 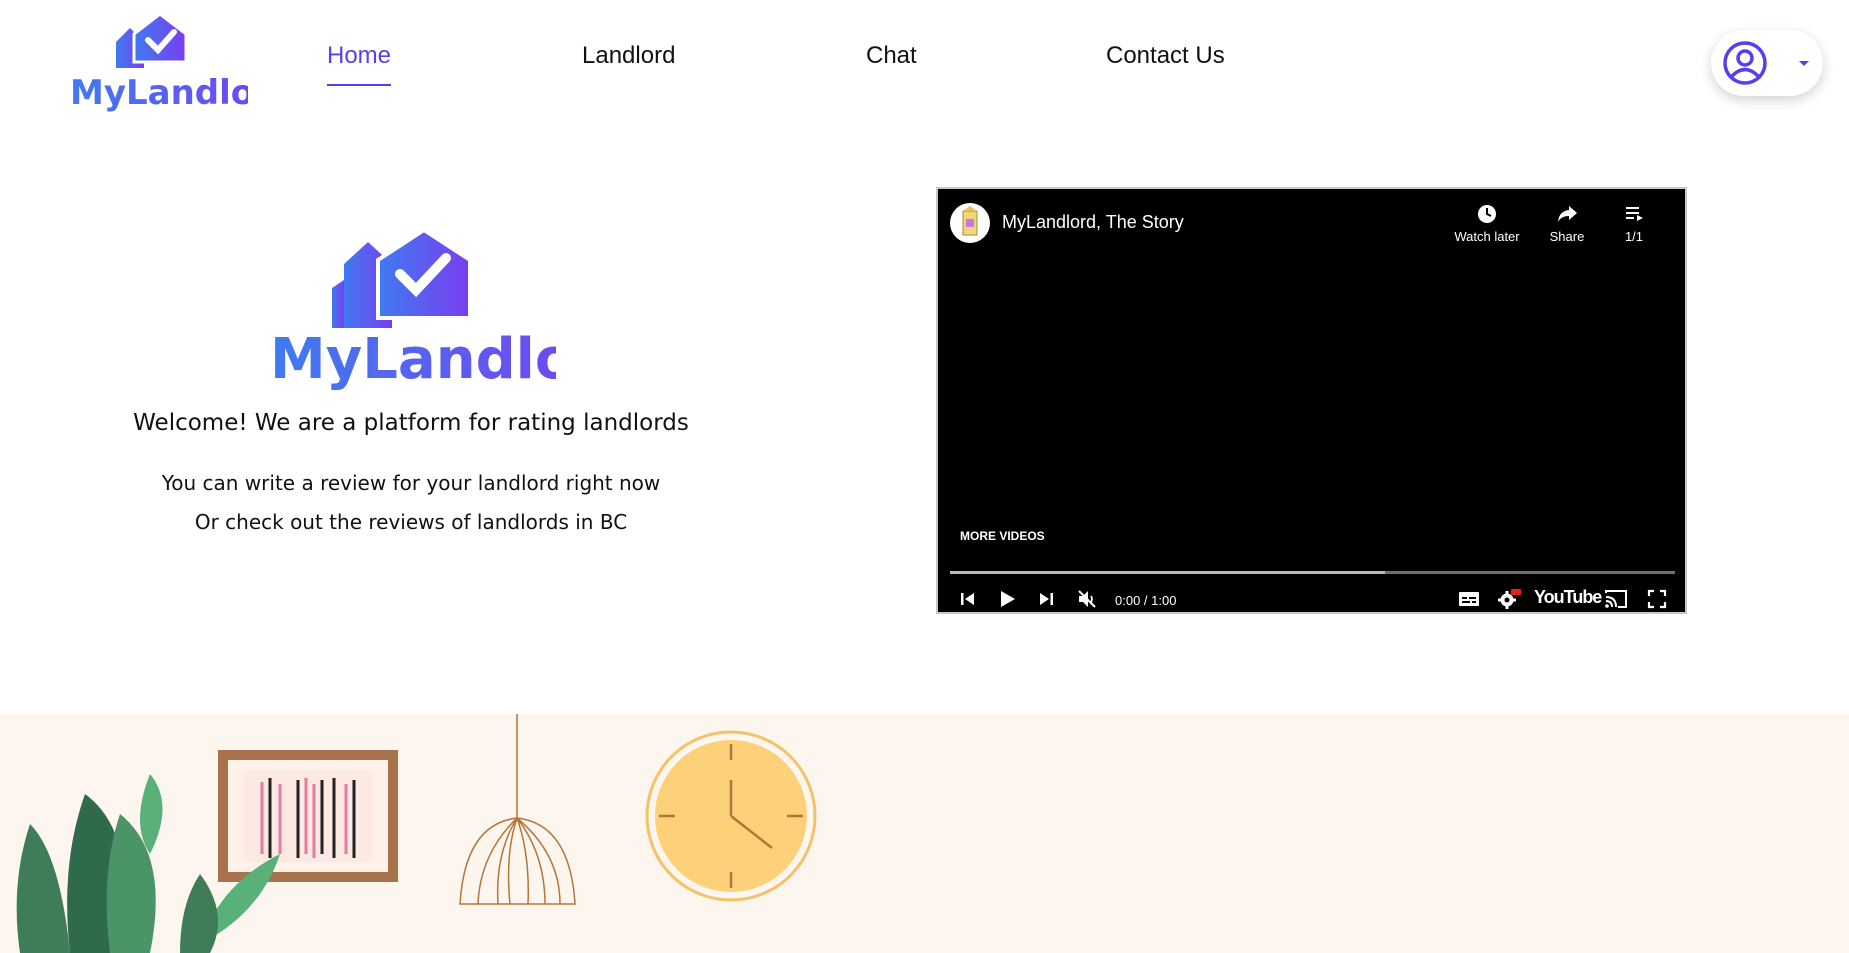 I want to click on skip-previous-icon, so click(x=967, y=599).